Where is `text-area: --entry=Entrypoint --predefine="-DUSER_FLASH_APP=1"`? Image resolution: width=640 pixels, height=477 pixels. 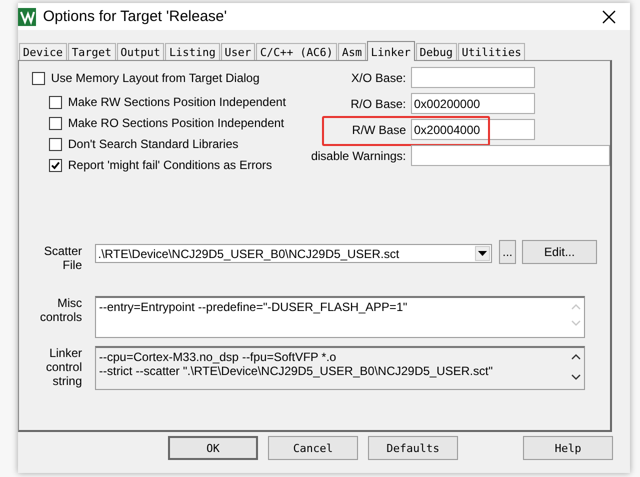
text-area: --entry=Entrypoint --predefine="-DUSER_FLASH_APP=1" is located at coordinates (340, 317).